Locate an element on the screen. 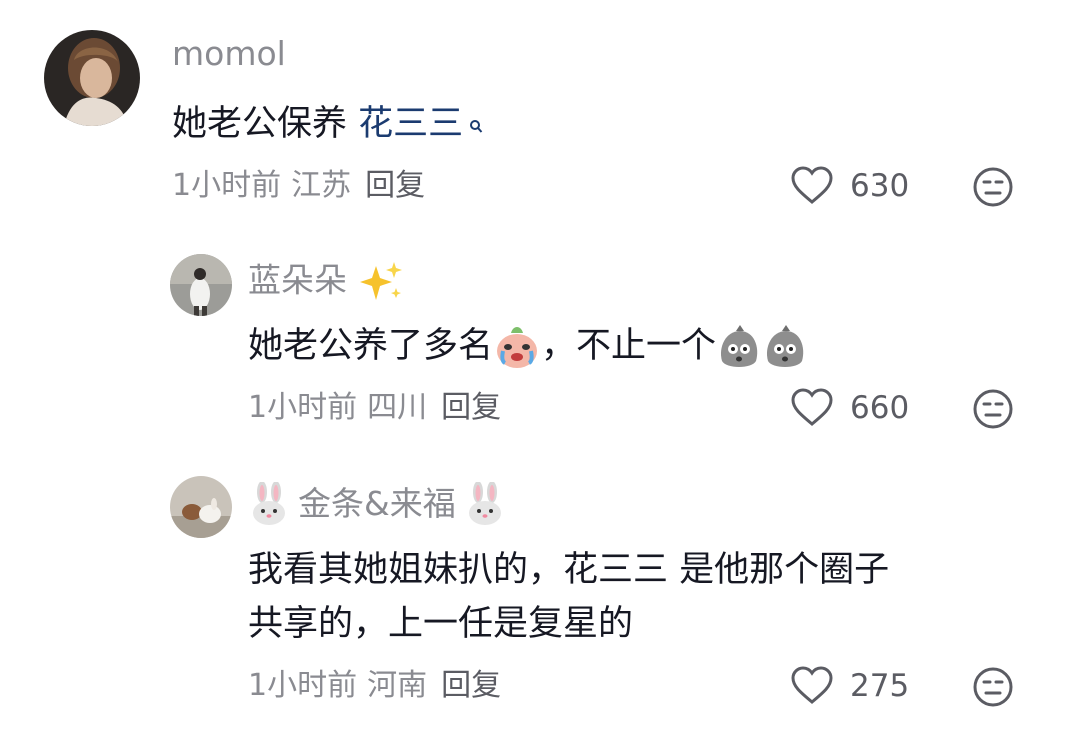 Image resolution: width=1079 pixels, height=750 pixels. search-link: 花三三 is located at coordinates (410, 124).